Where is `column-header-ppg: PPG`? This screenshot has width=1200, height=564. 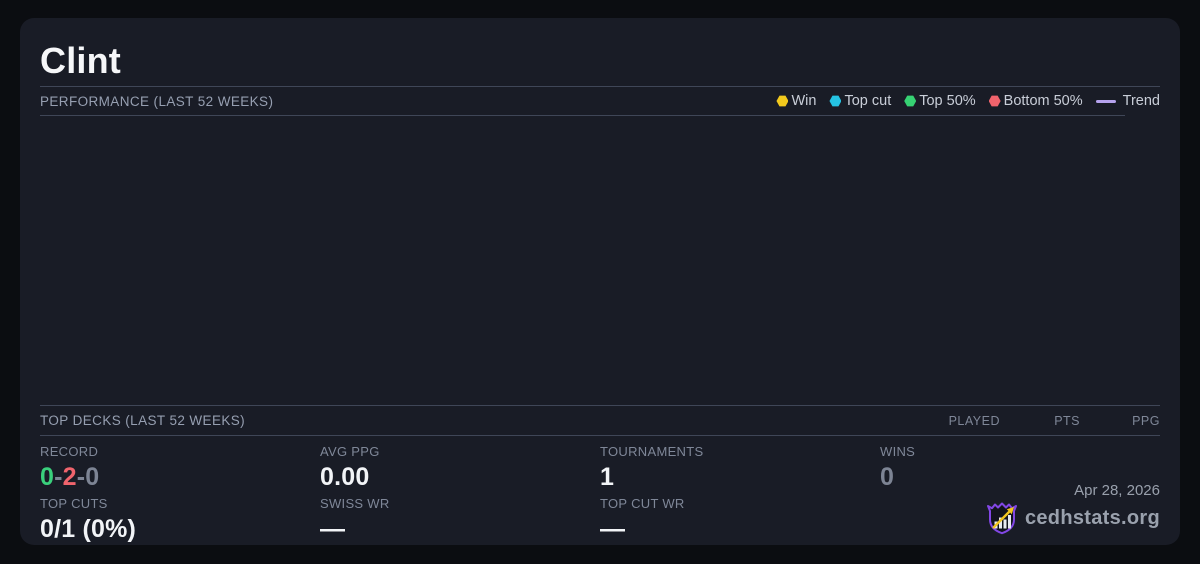 column-header-ppg: PPG is located at coordinates (1146, 420).